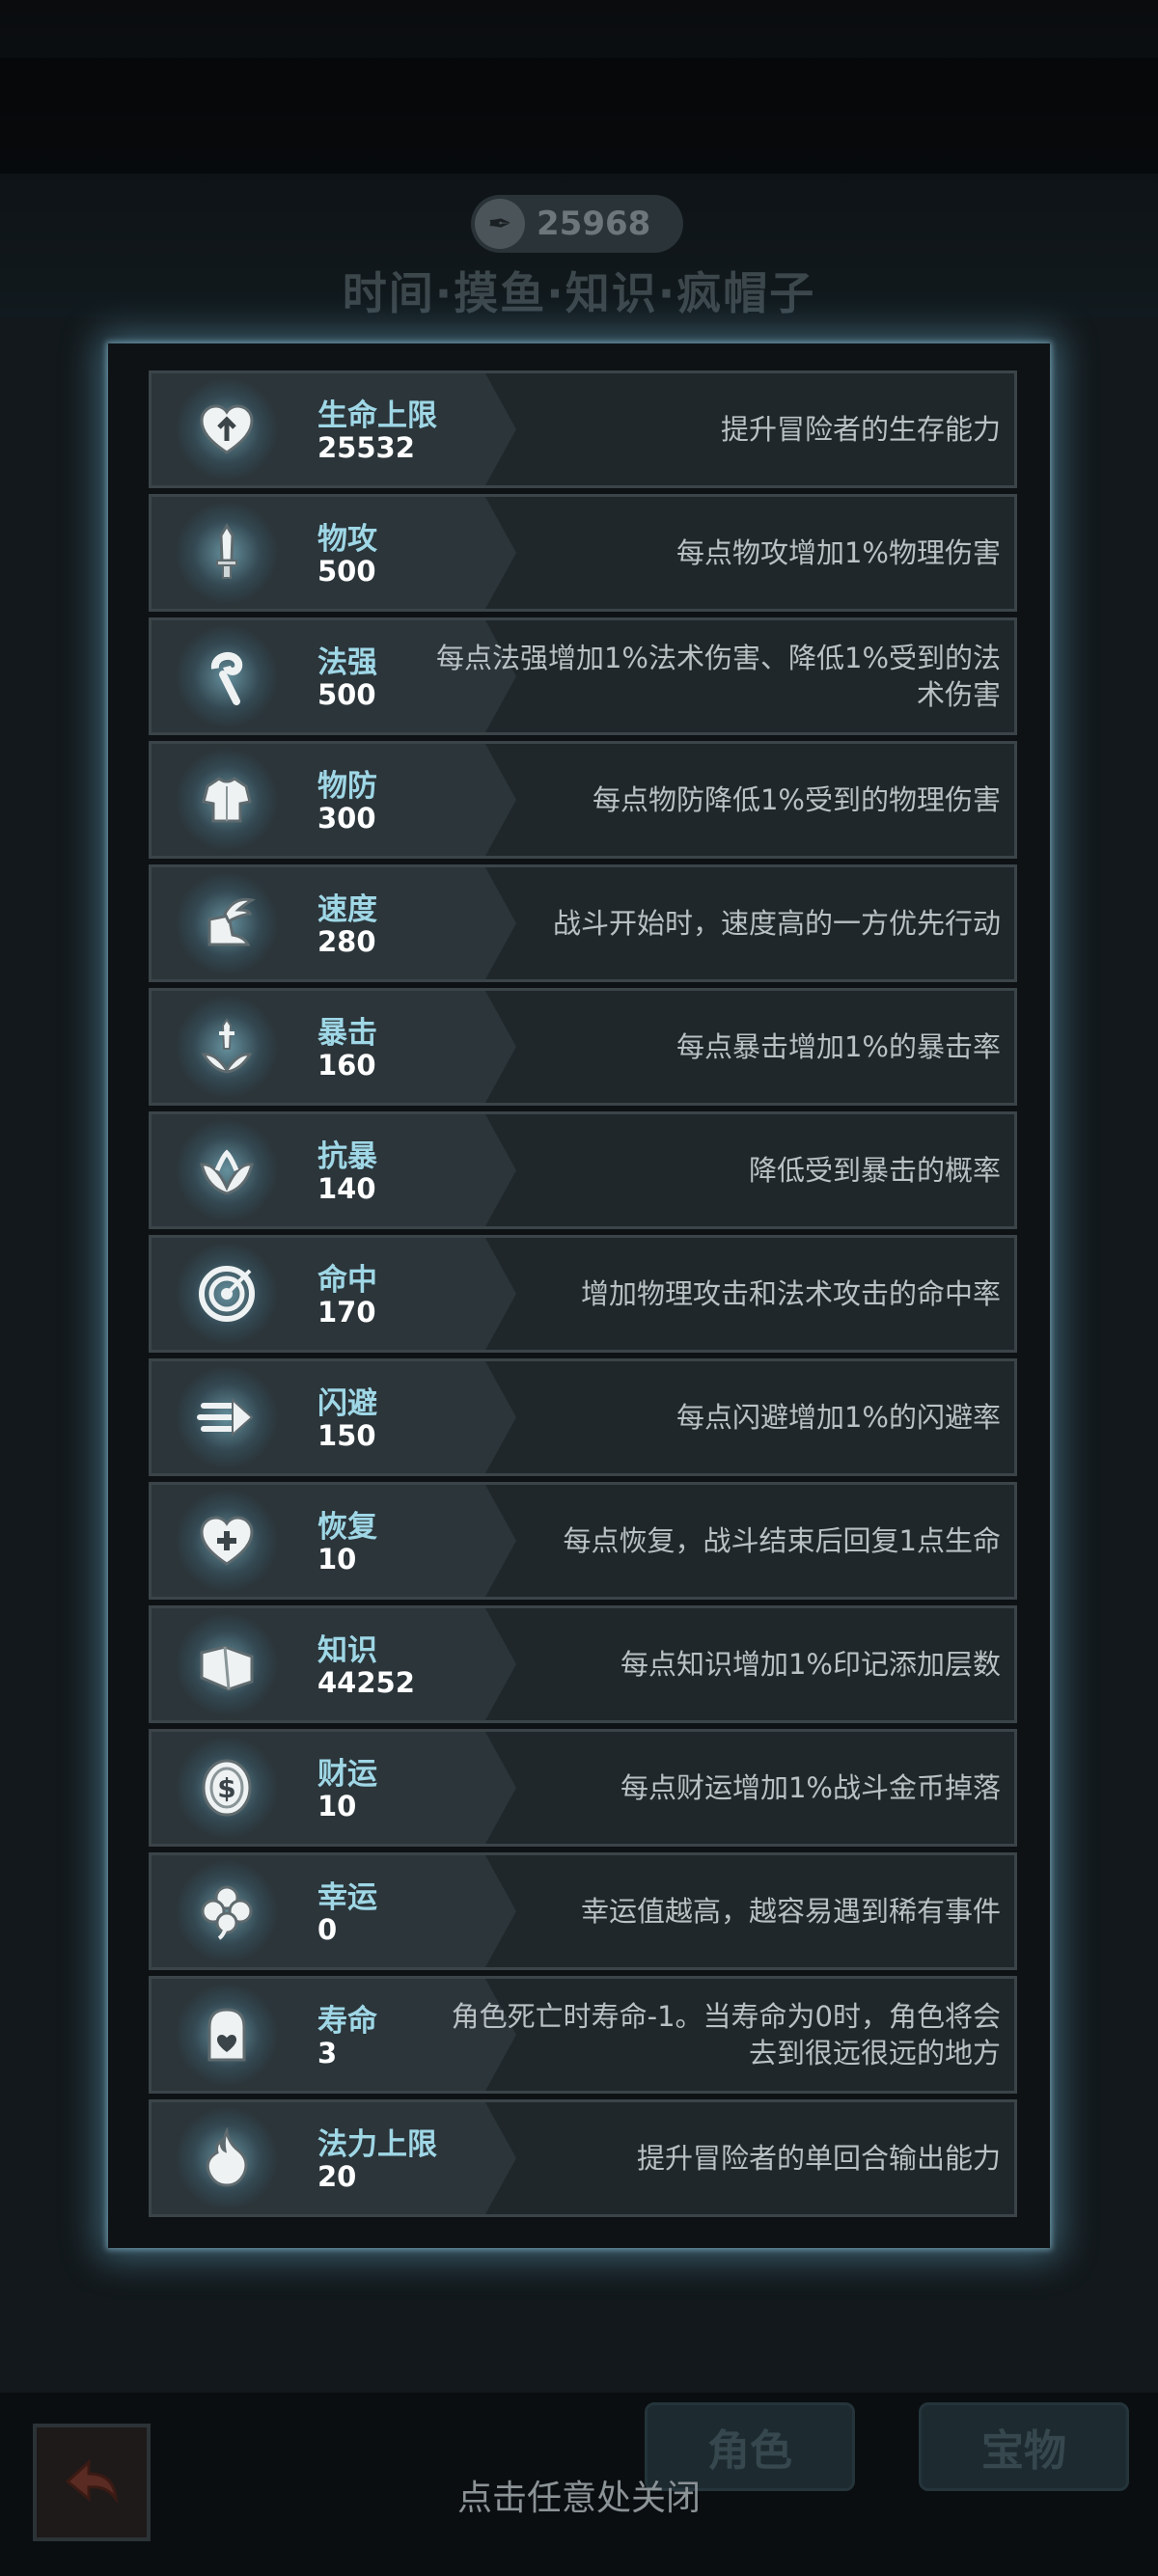 This screenshot has width=1158, height=2576. I want to click on stat-value: 20, so click(337, 2176).